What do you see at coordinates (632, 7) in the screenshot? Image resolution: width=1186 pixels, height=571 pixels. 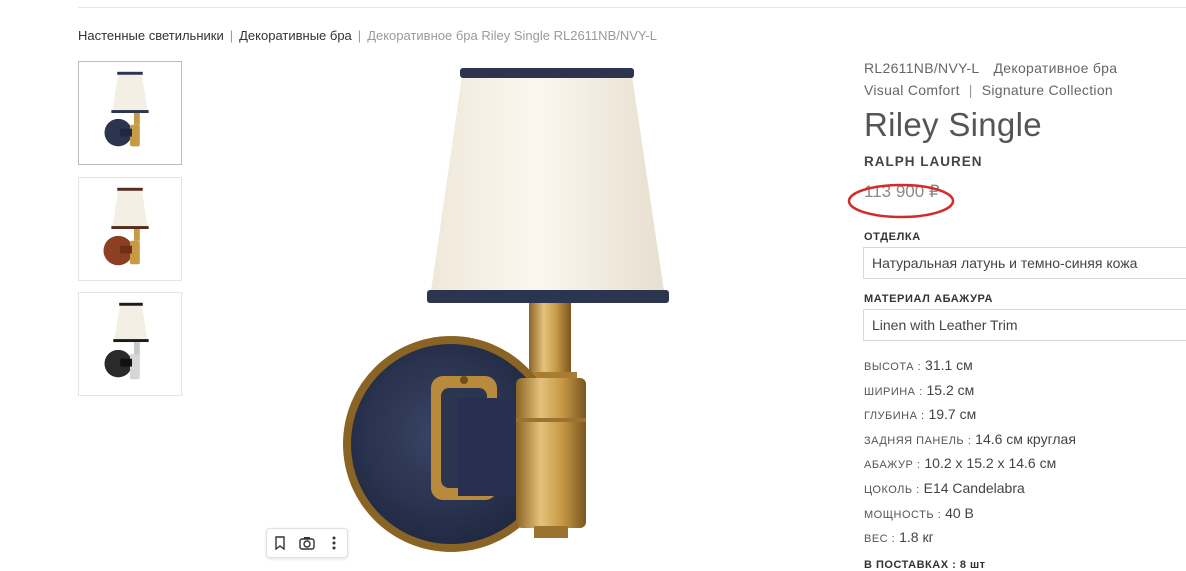 I see `header-divider` at bounding box center [632, 7].